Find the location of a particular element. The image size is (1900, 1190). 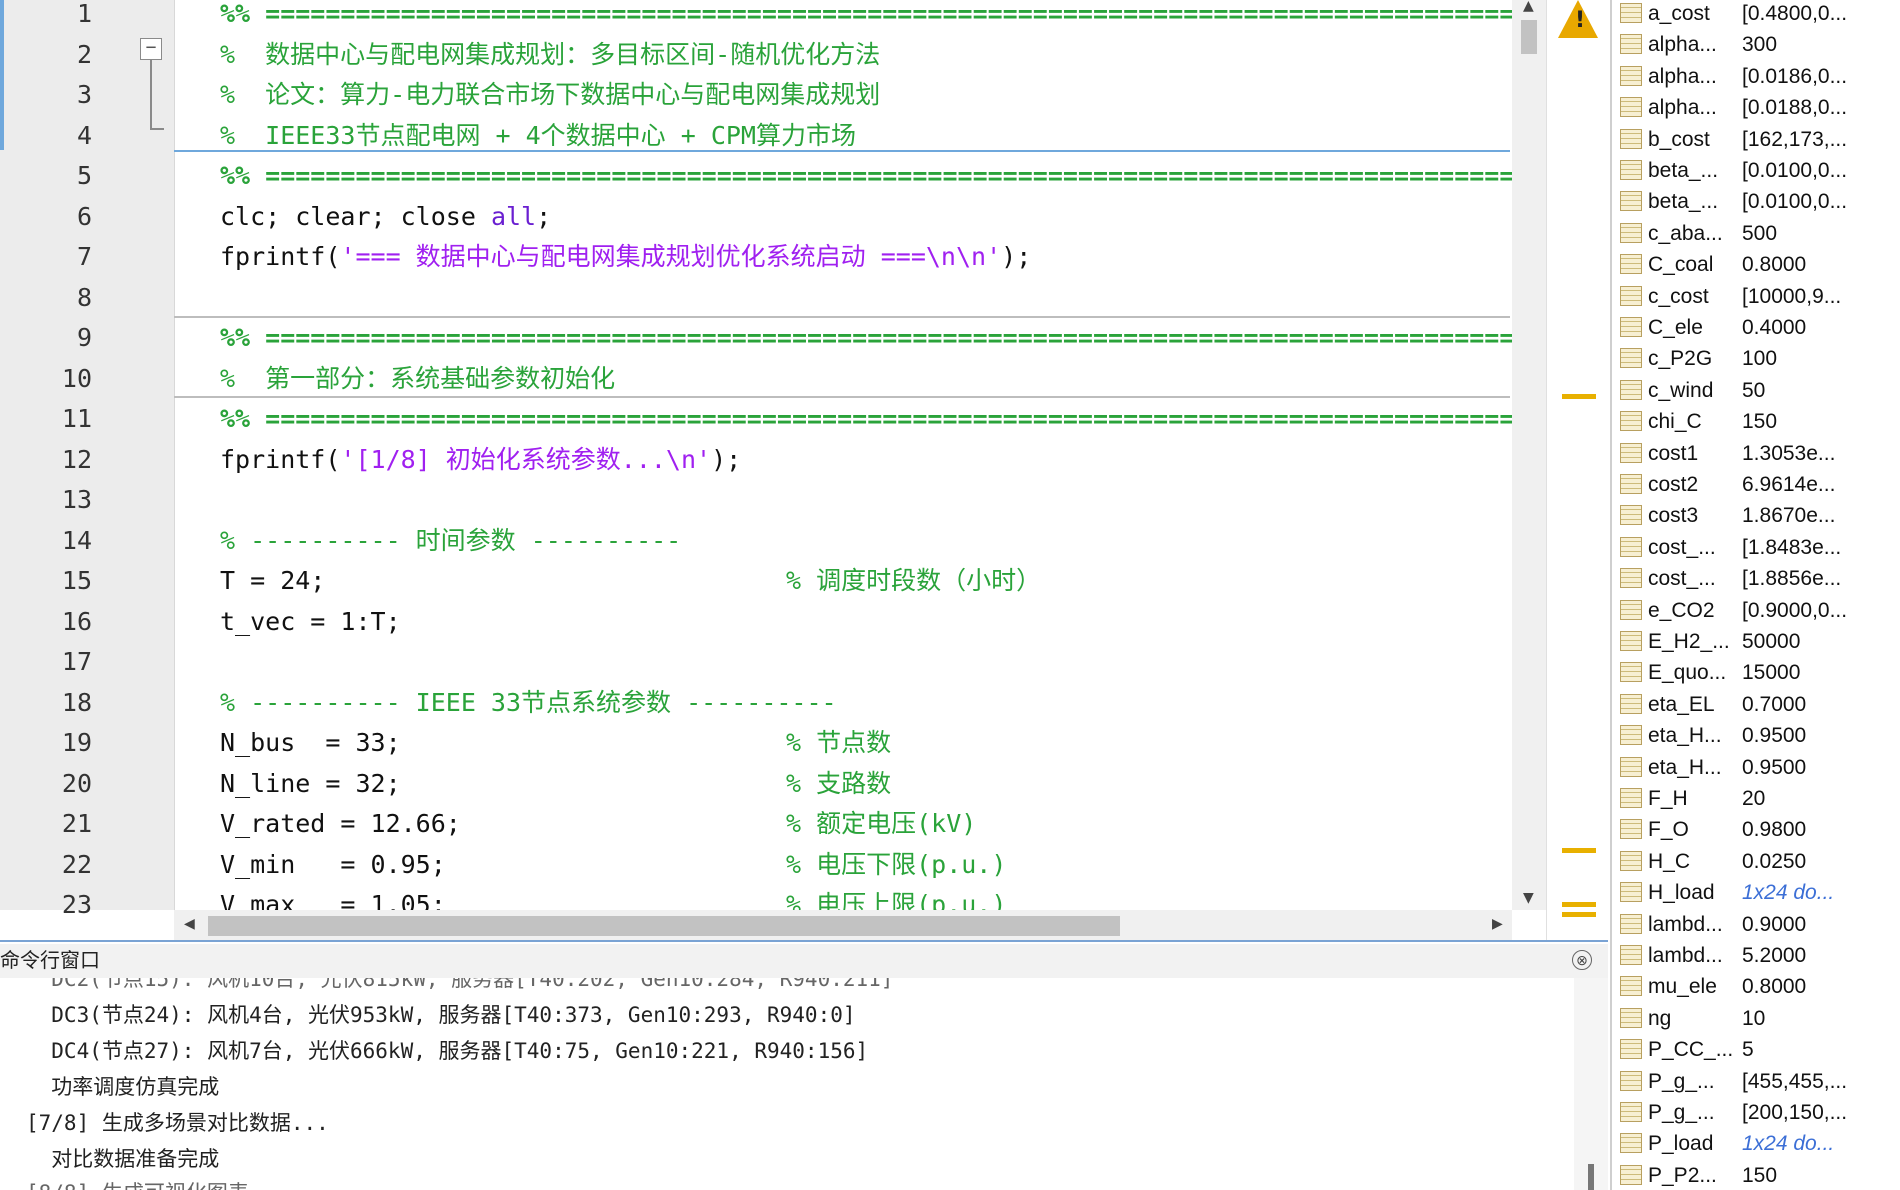

workspace-variable-row: E_H2_... 50000 is located at coordinates (1756, 641).